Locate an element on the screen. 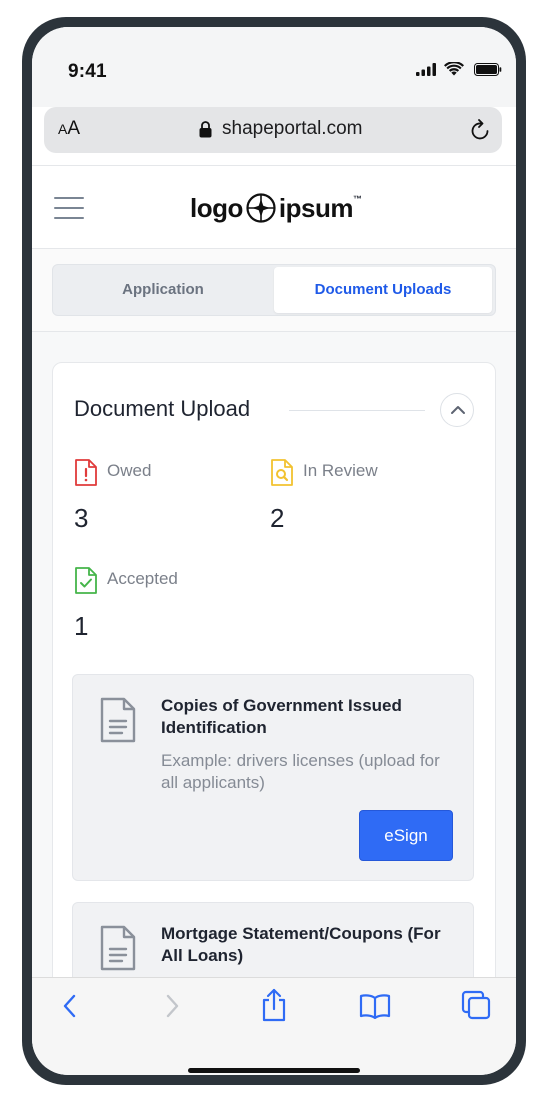  stat-owed-label: Owed is located at coordinates (129, 470).